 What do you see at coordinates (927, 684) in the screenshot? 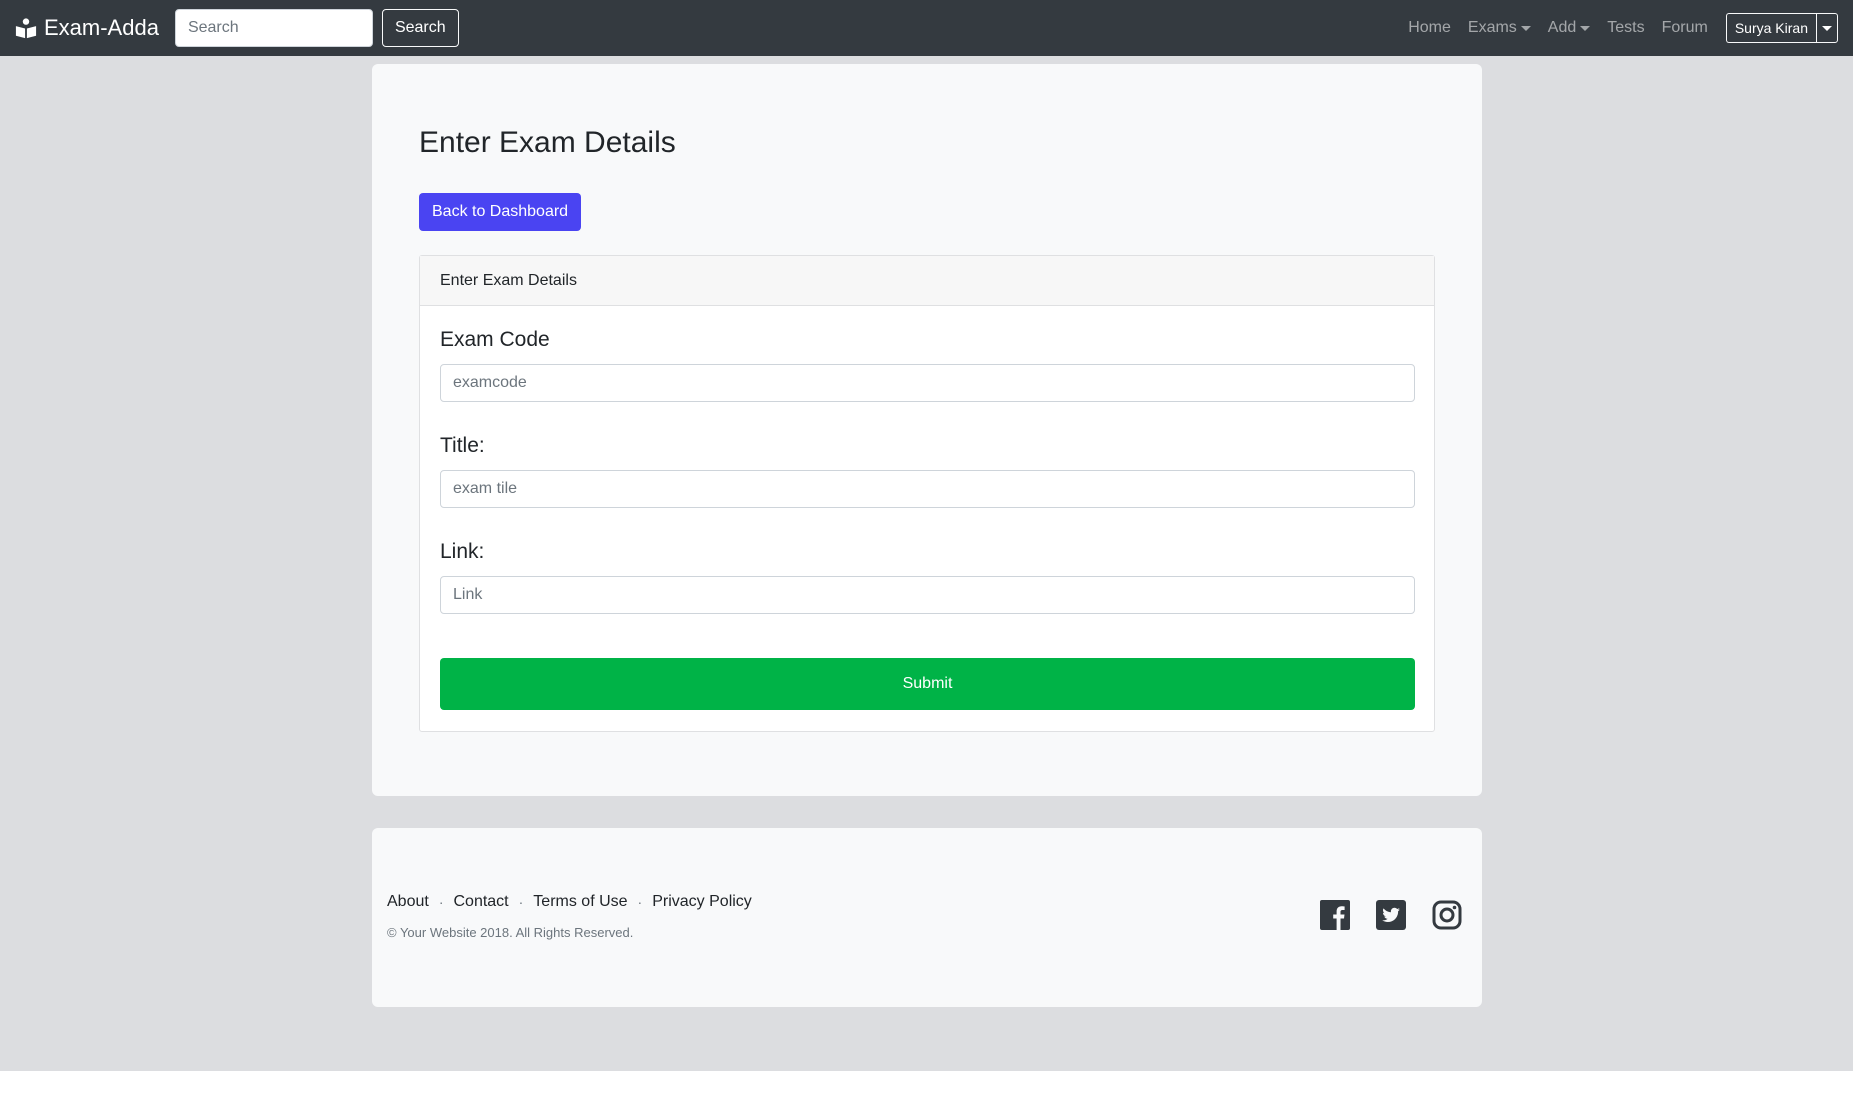
I see `submit-button: Submit` at bounding box center [927, 684].